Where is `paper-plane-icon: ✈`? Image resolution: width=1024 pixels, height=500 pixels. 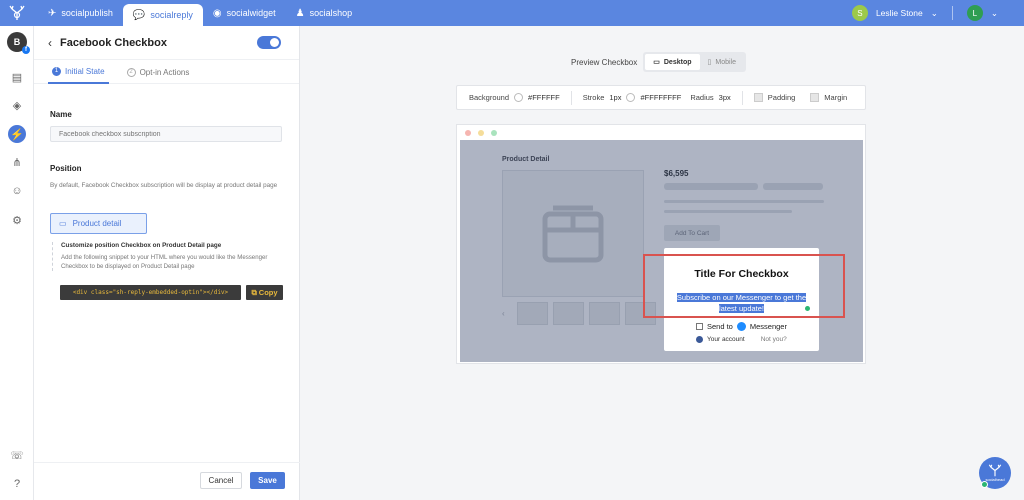 paper-plane-icon: ✈ is located at coordinates (52, 13).